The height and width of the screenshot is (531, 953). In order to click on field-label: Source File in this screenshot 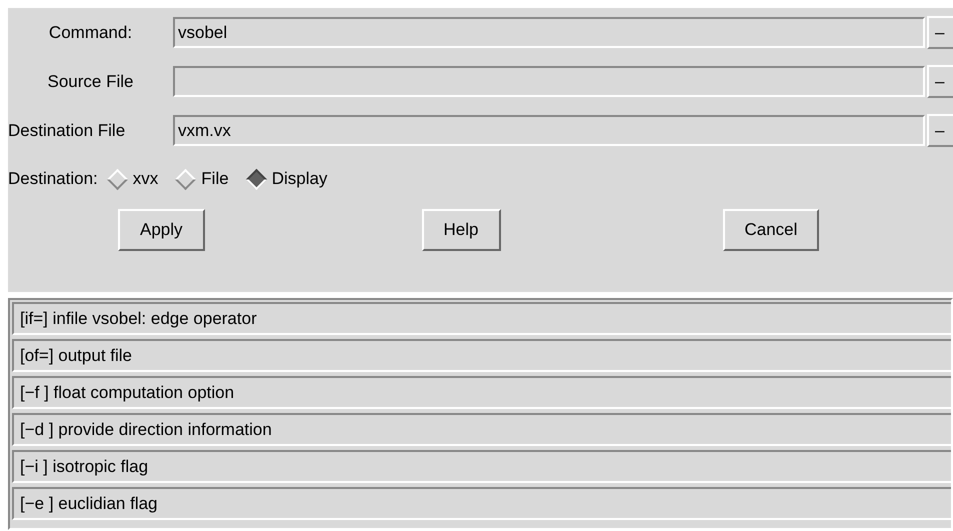, I will do `click(90, 82)`.